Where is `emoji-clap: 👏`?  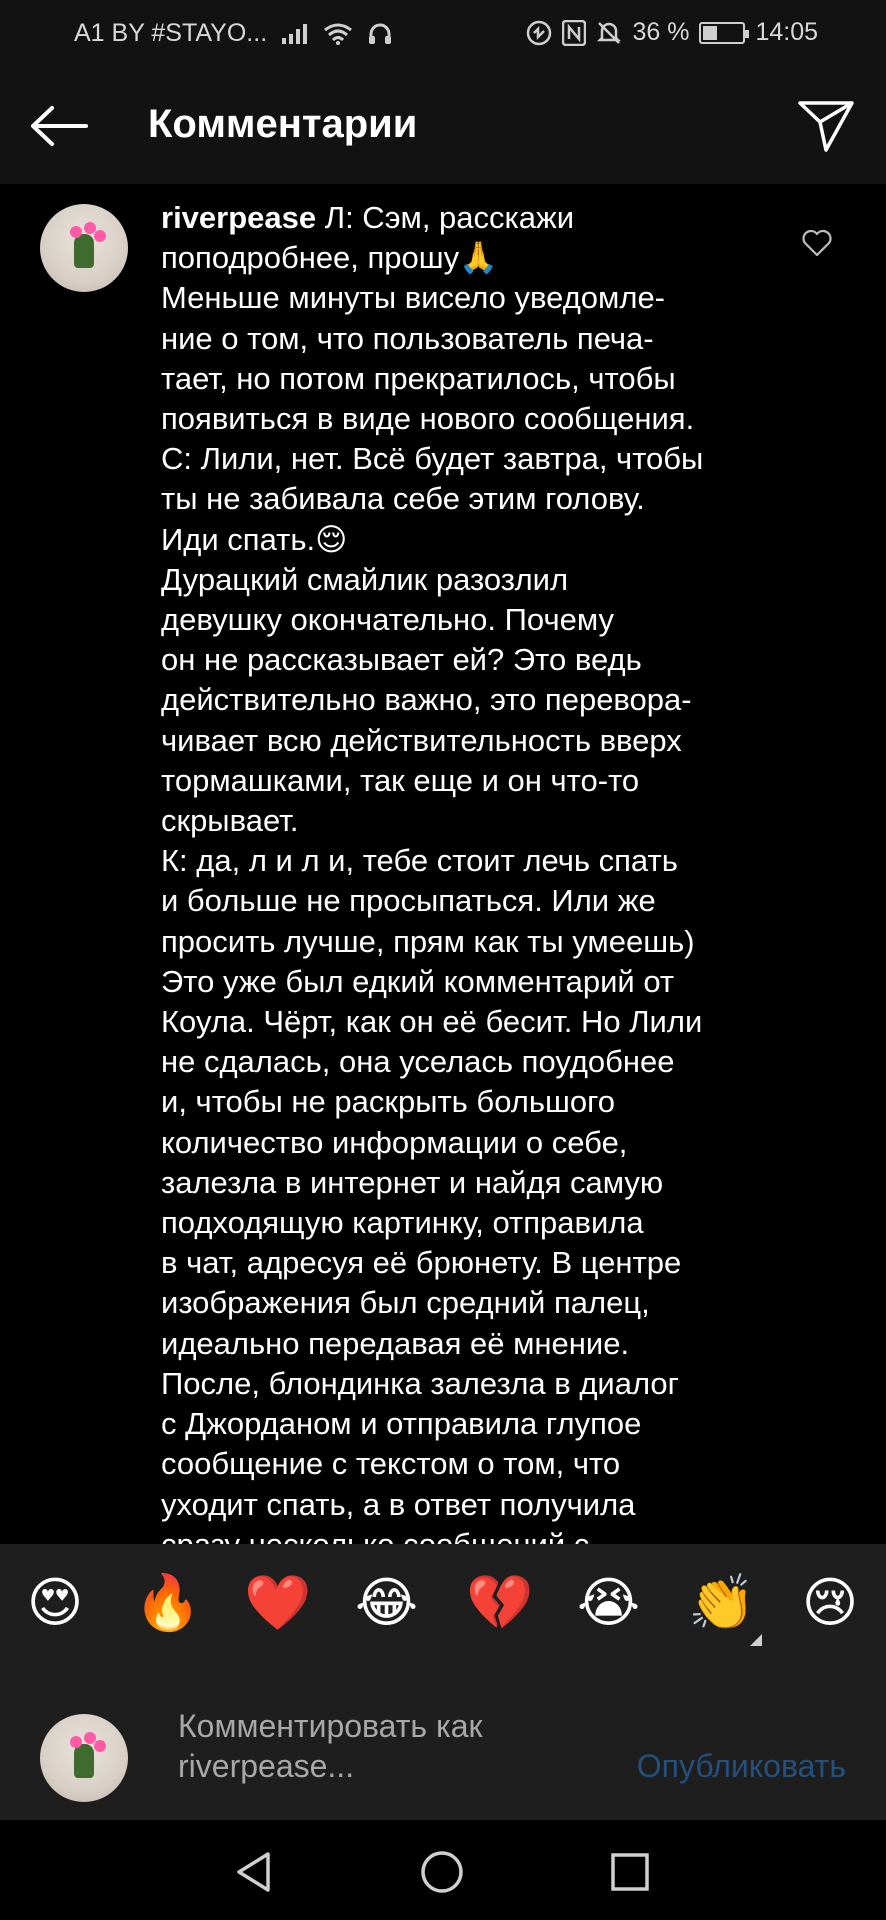
emoji-clap: 👏 is located at coordinates (721, 1603).